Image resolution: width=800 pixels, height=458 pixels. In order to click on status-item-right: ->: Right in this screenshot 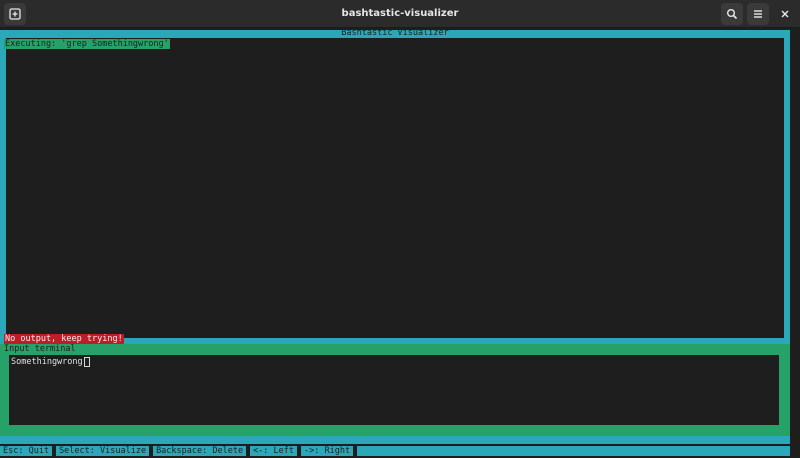, I will do `click(327, 451)`.